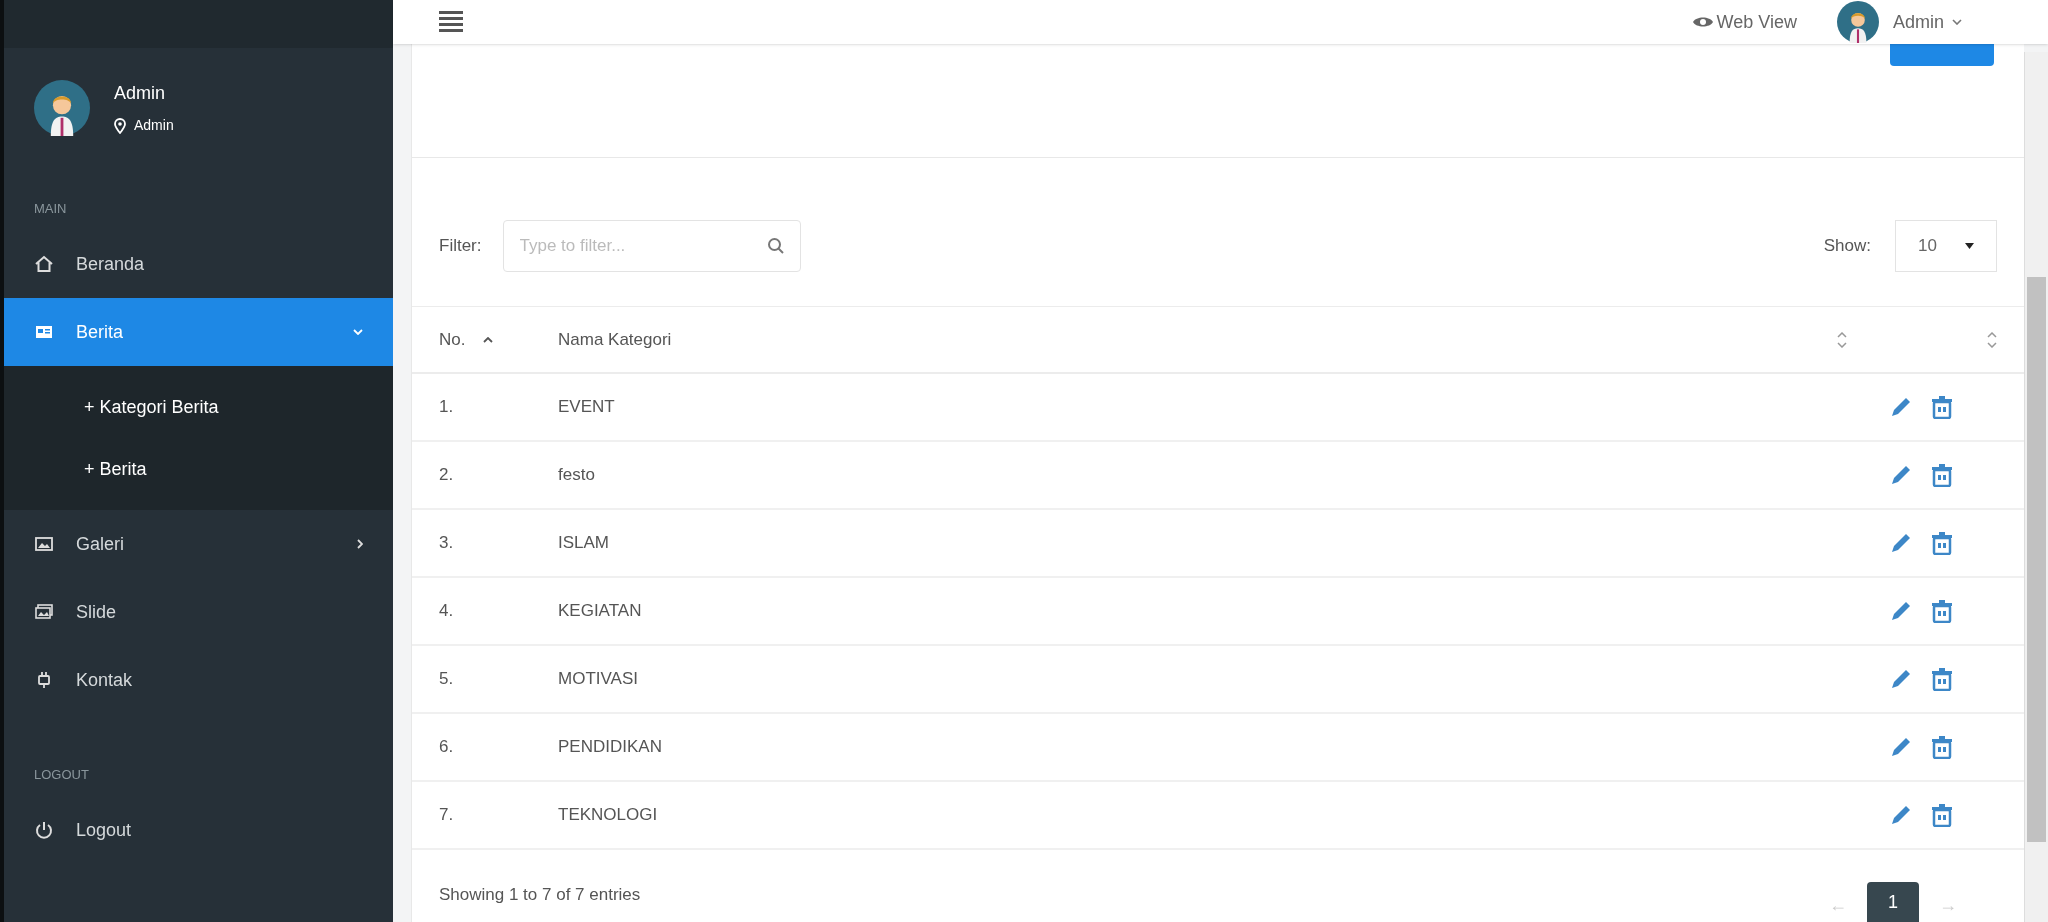  Describe the element at coordinates (62, 108) in the screenshot. I see `avatar-icon` at that location.